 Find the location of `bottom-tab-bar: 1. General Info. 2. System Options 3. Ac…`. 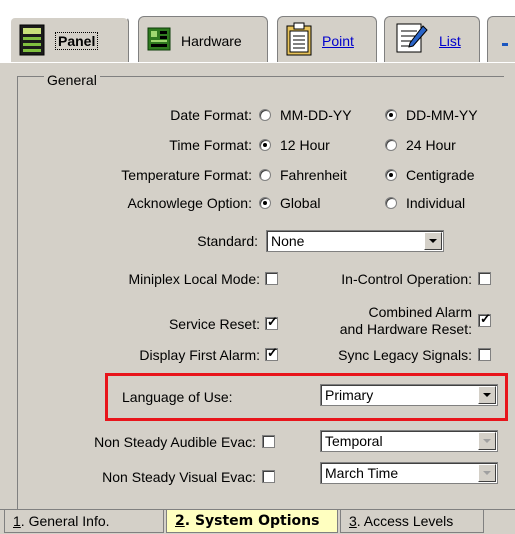

bottom-tab-bar: 1. General Info. 2. System Options 3. Ac… is located at coordinates (257, 521).